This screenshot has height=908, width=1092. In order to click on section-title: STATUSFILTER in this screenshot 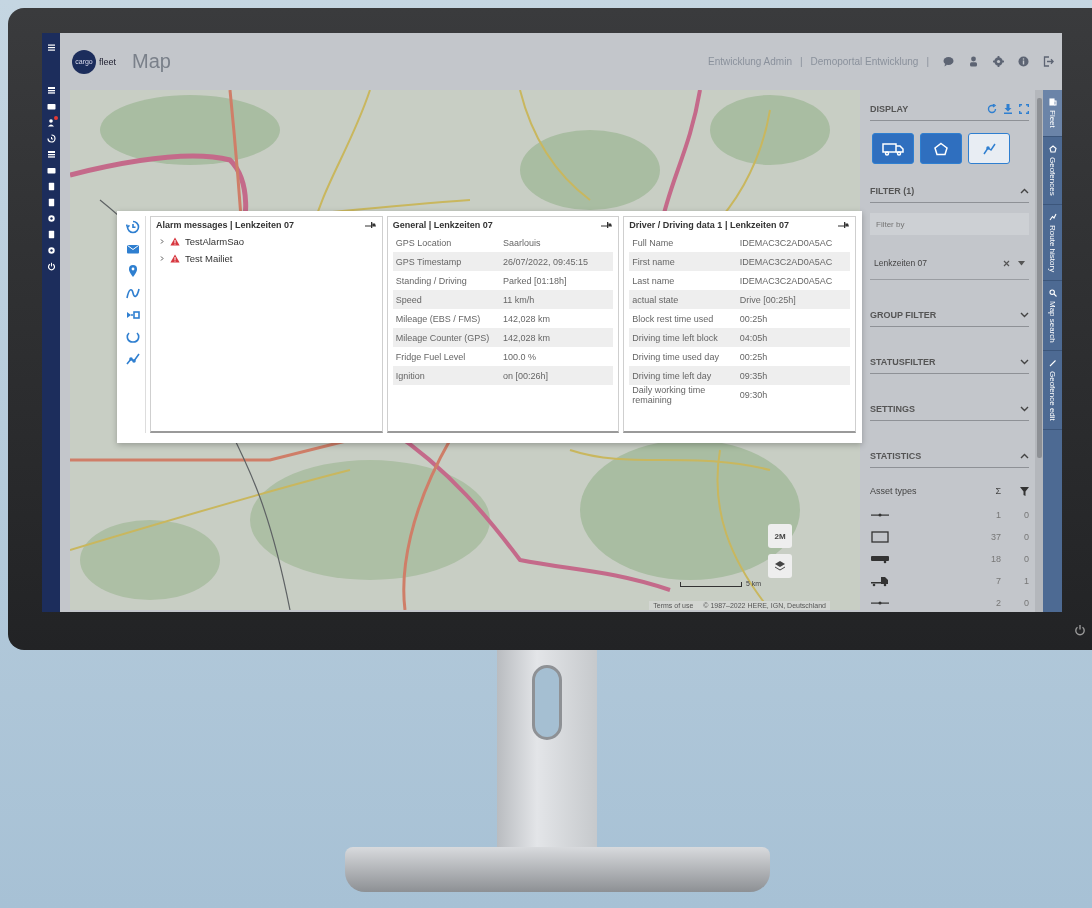, I will do `click(903, 362)`.